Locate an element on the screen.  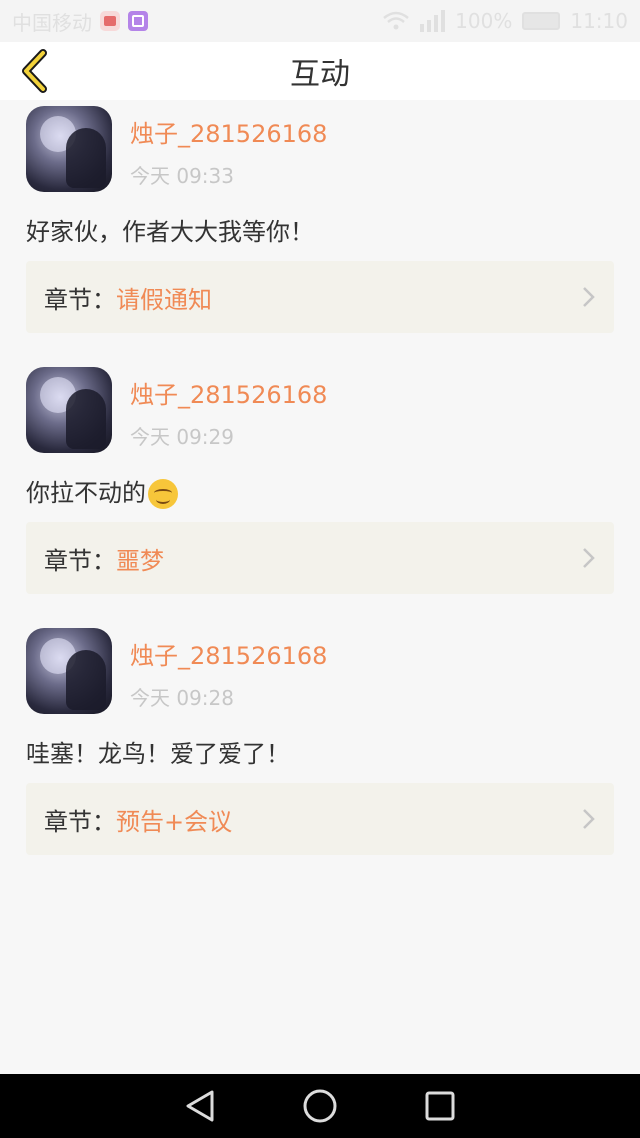
back-button is located at coordinates (34, 71).